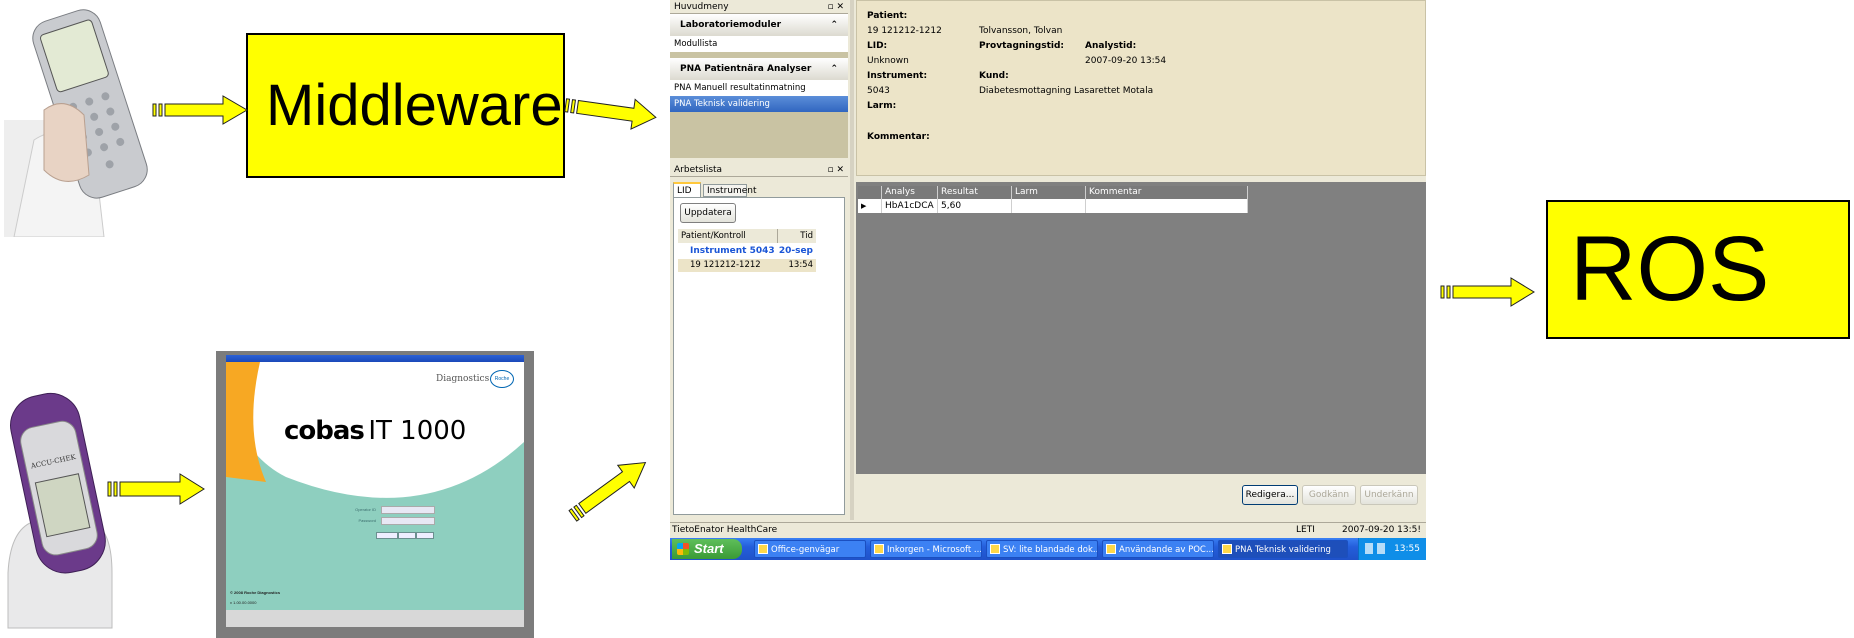 This screenshot has height=638, width=1854. I want to click on grid-header-analys: Analys, so click(910, 192).